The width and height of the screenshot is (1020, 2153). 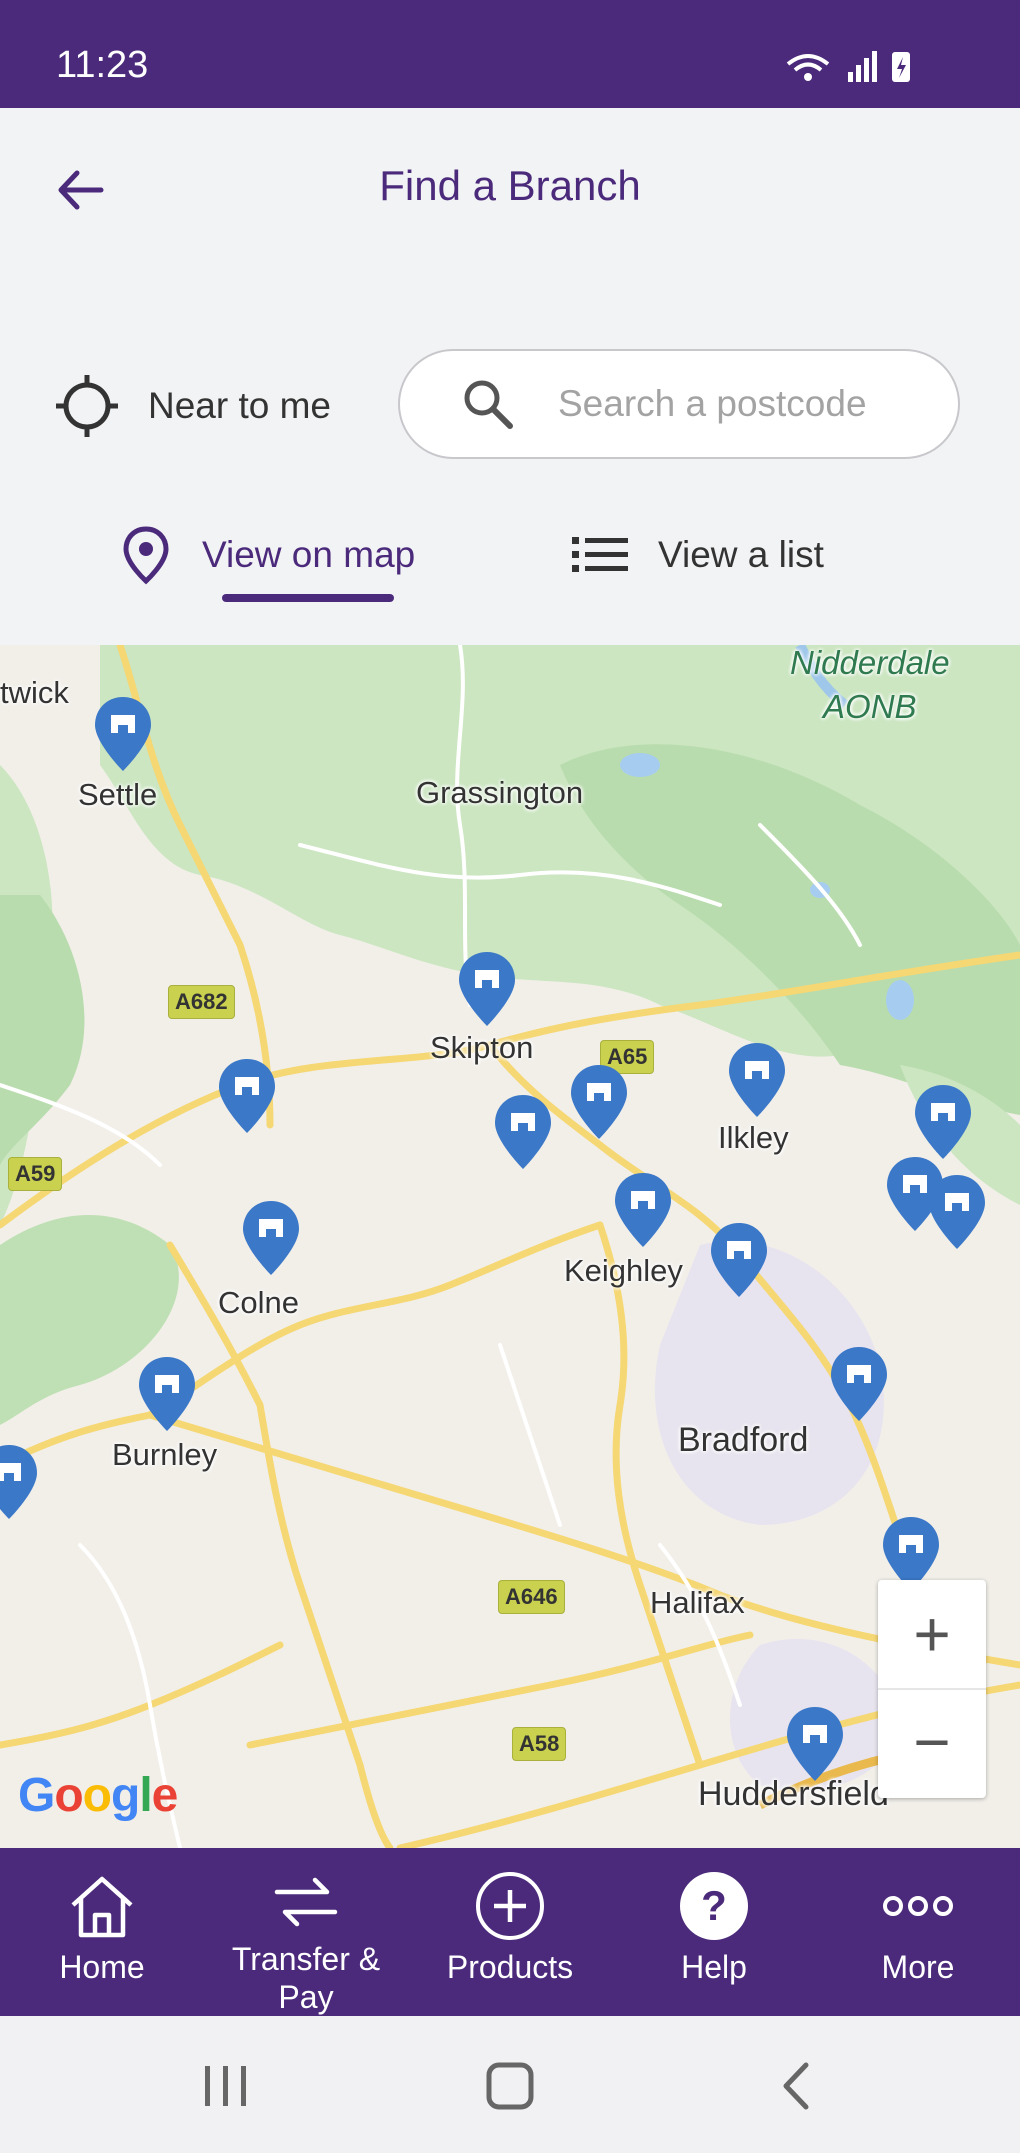 I want to click on recent-apps-button, so click(x=226, y=2086).